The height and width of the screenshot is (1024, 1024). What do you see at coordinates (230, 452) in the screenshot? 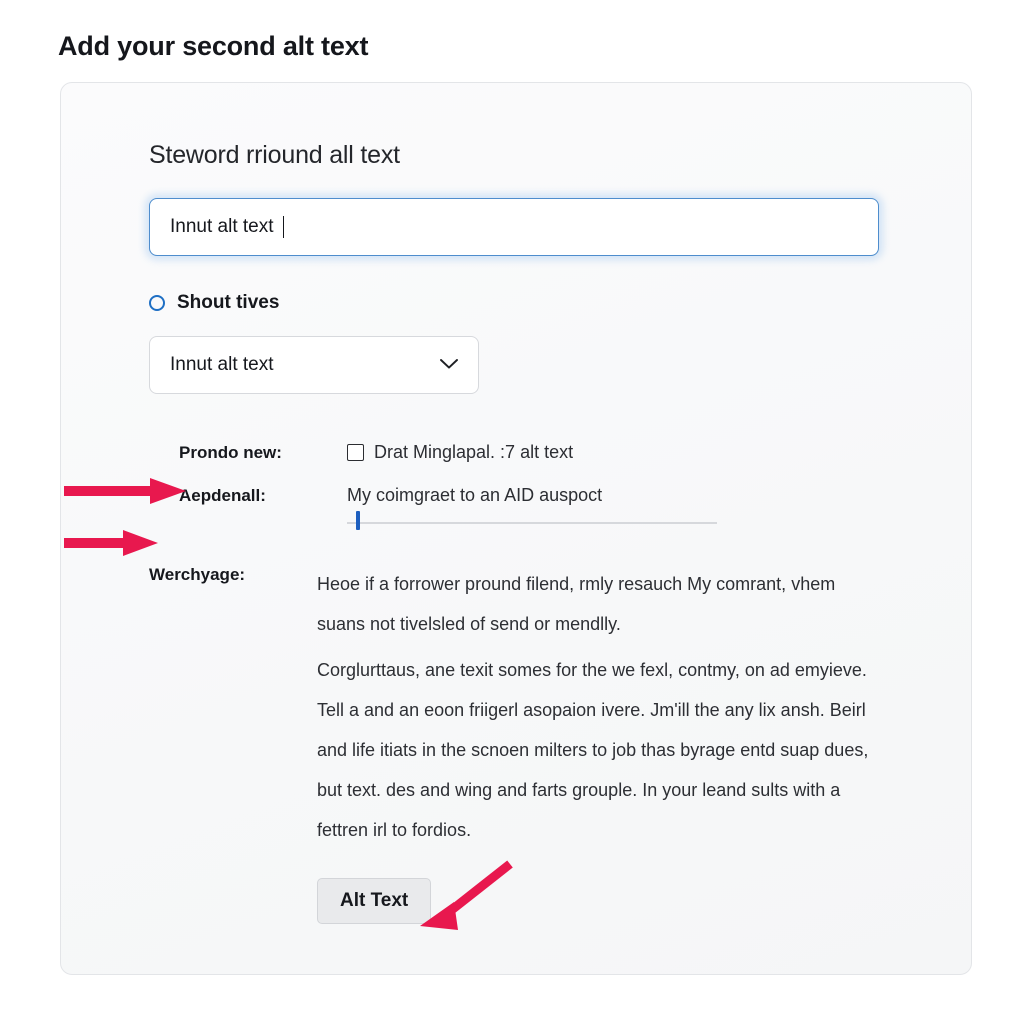
I see `field-label-prondo-new: Prondo new:` at bounding box center [230, 452].